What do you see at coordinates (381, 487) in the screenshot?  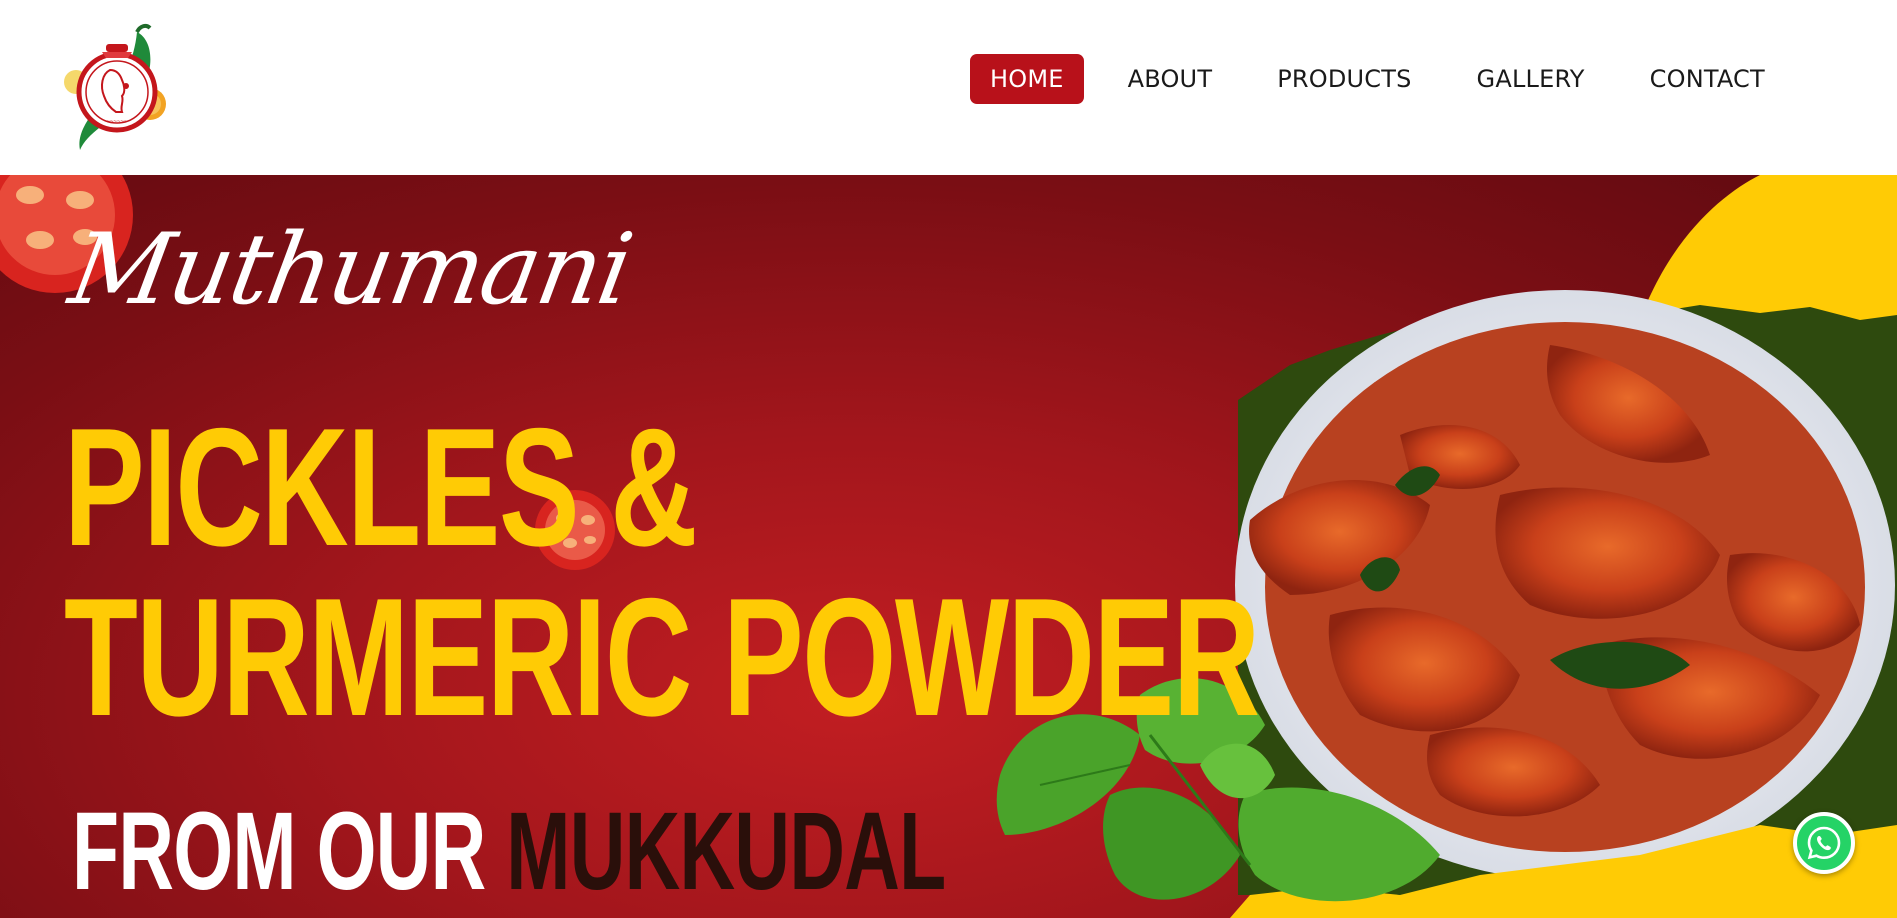 I see `hero-headline-line1: PICKLES &` at bounding box center [381, 487].